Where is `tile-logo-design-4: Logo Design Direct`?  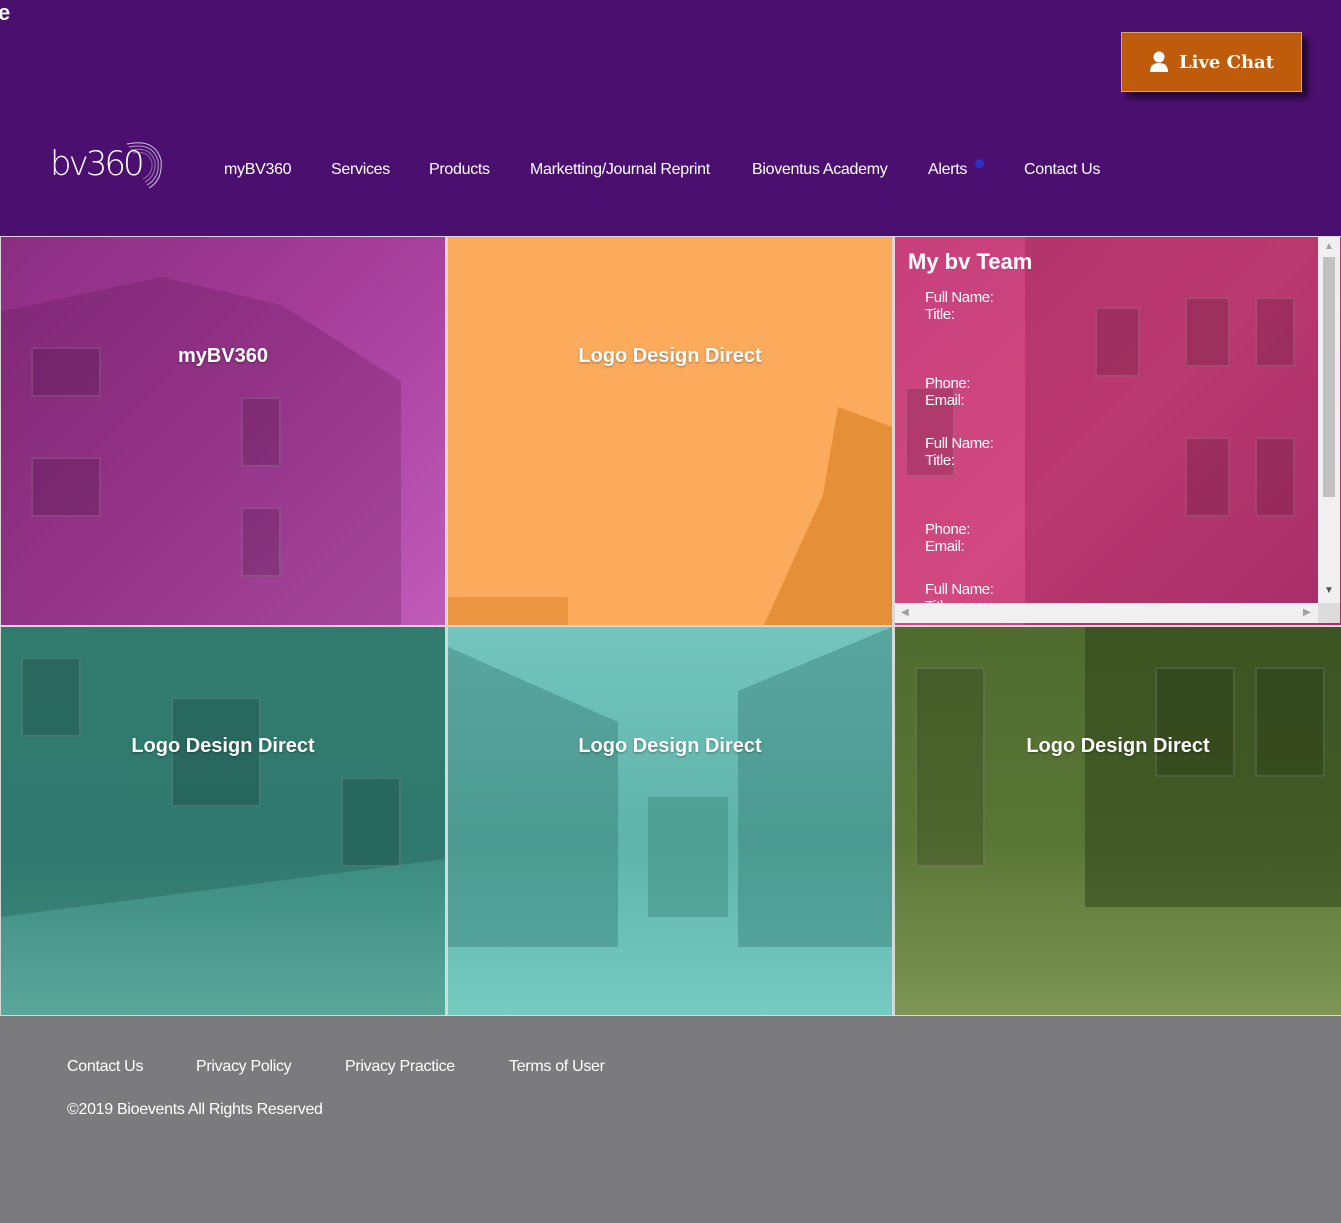
tile-logo-design-4: Logo Design Direct is located at coordinates (1118, 821).